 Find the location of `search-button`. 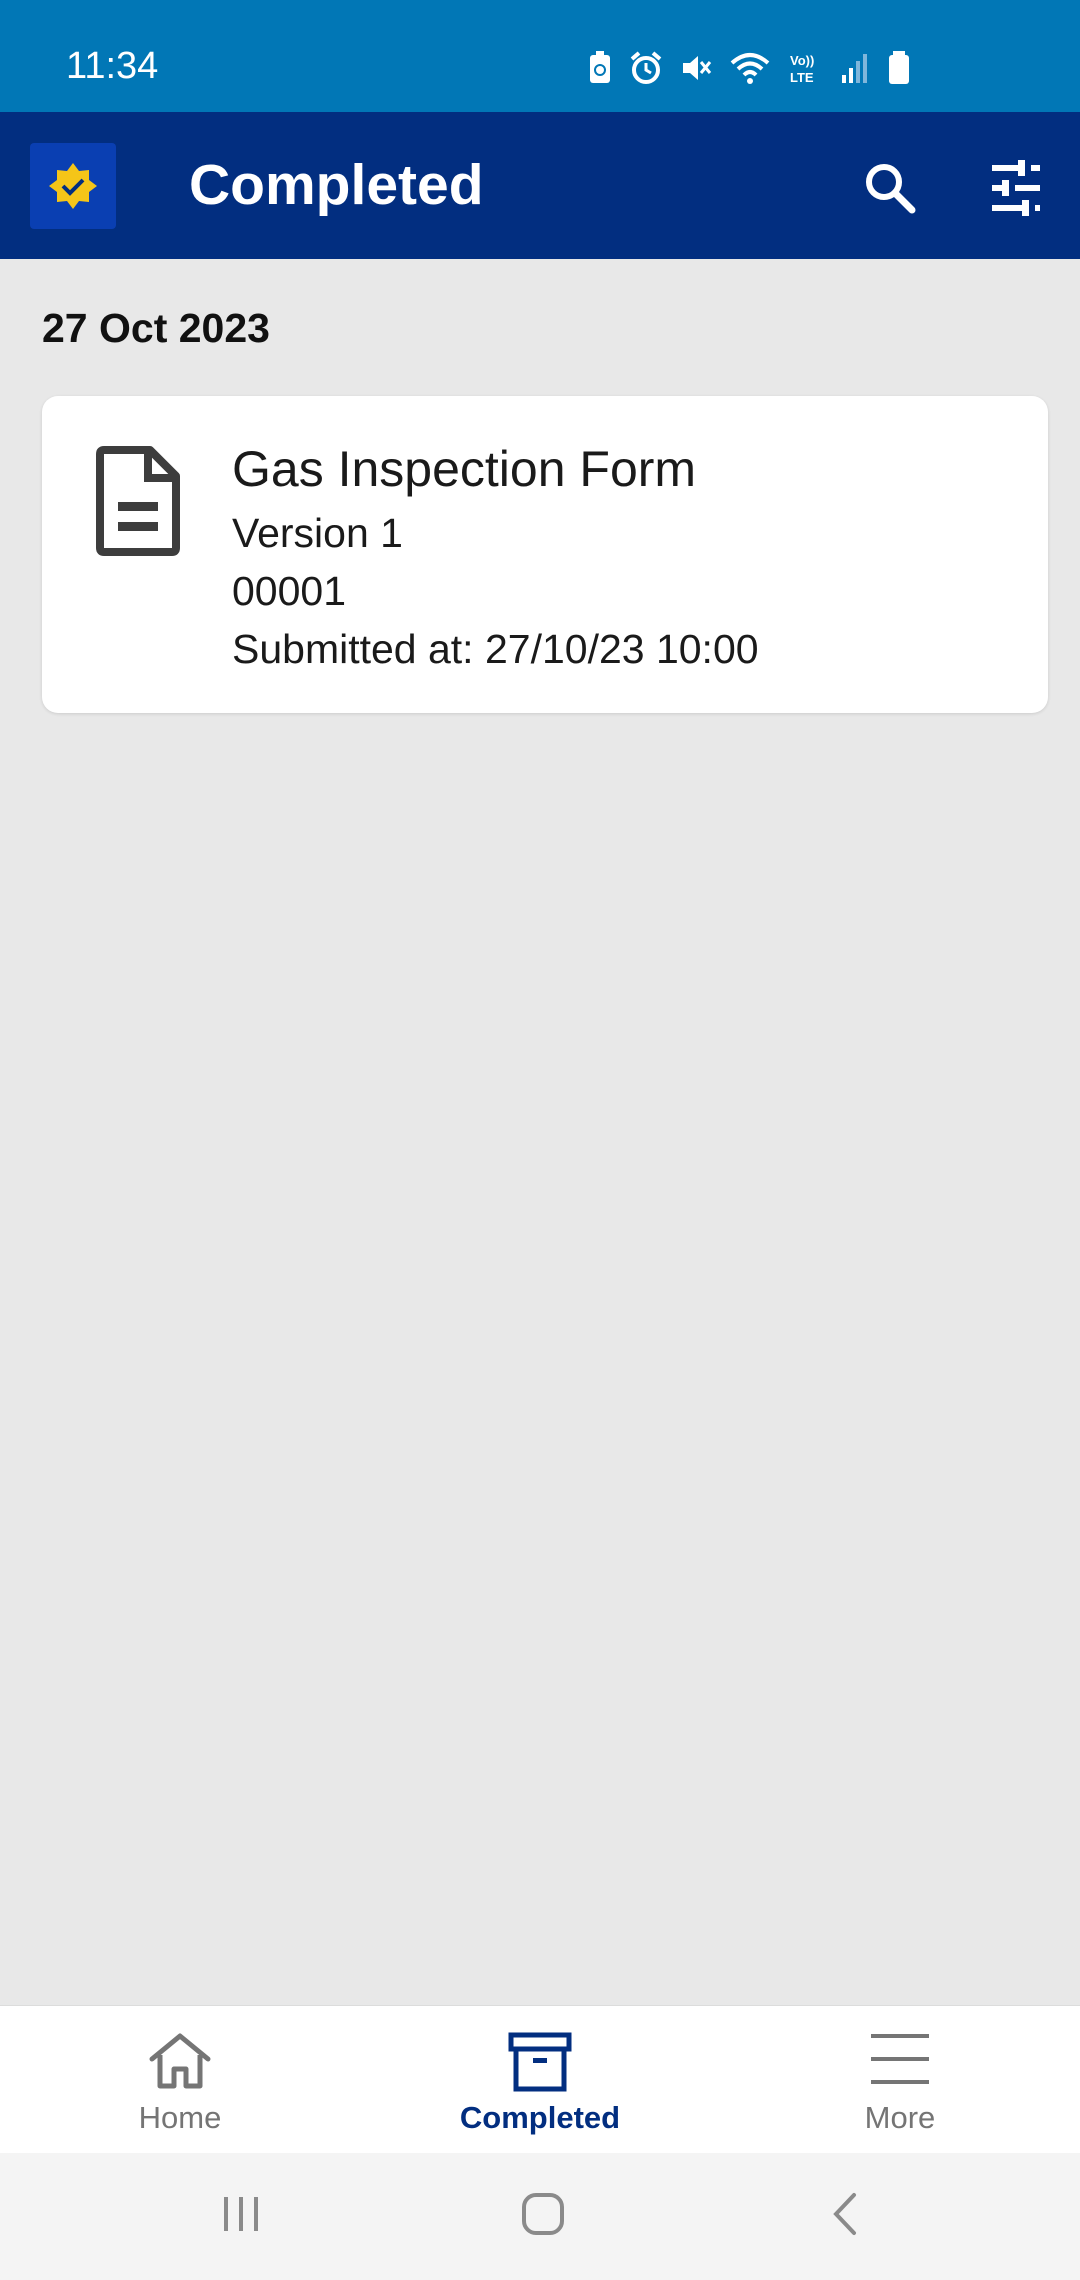

search-button is located at coordinates (890, 188).